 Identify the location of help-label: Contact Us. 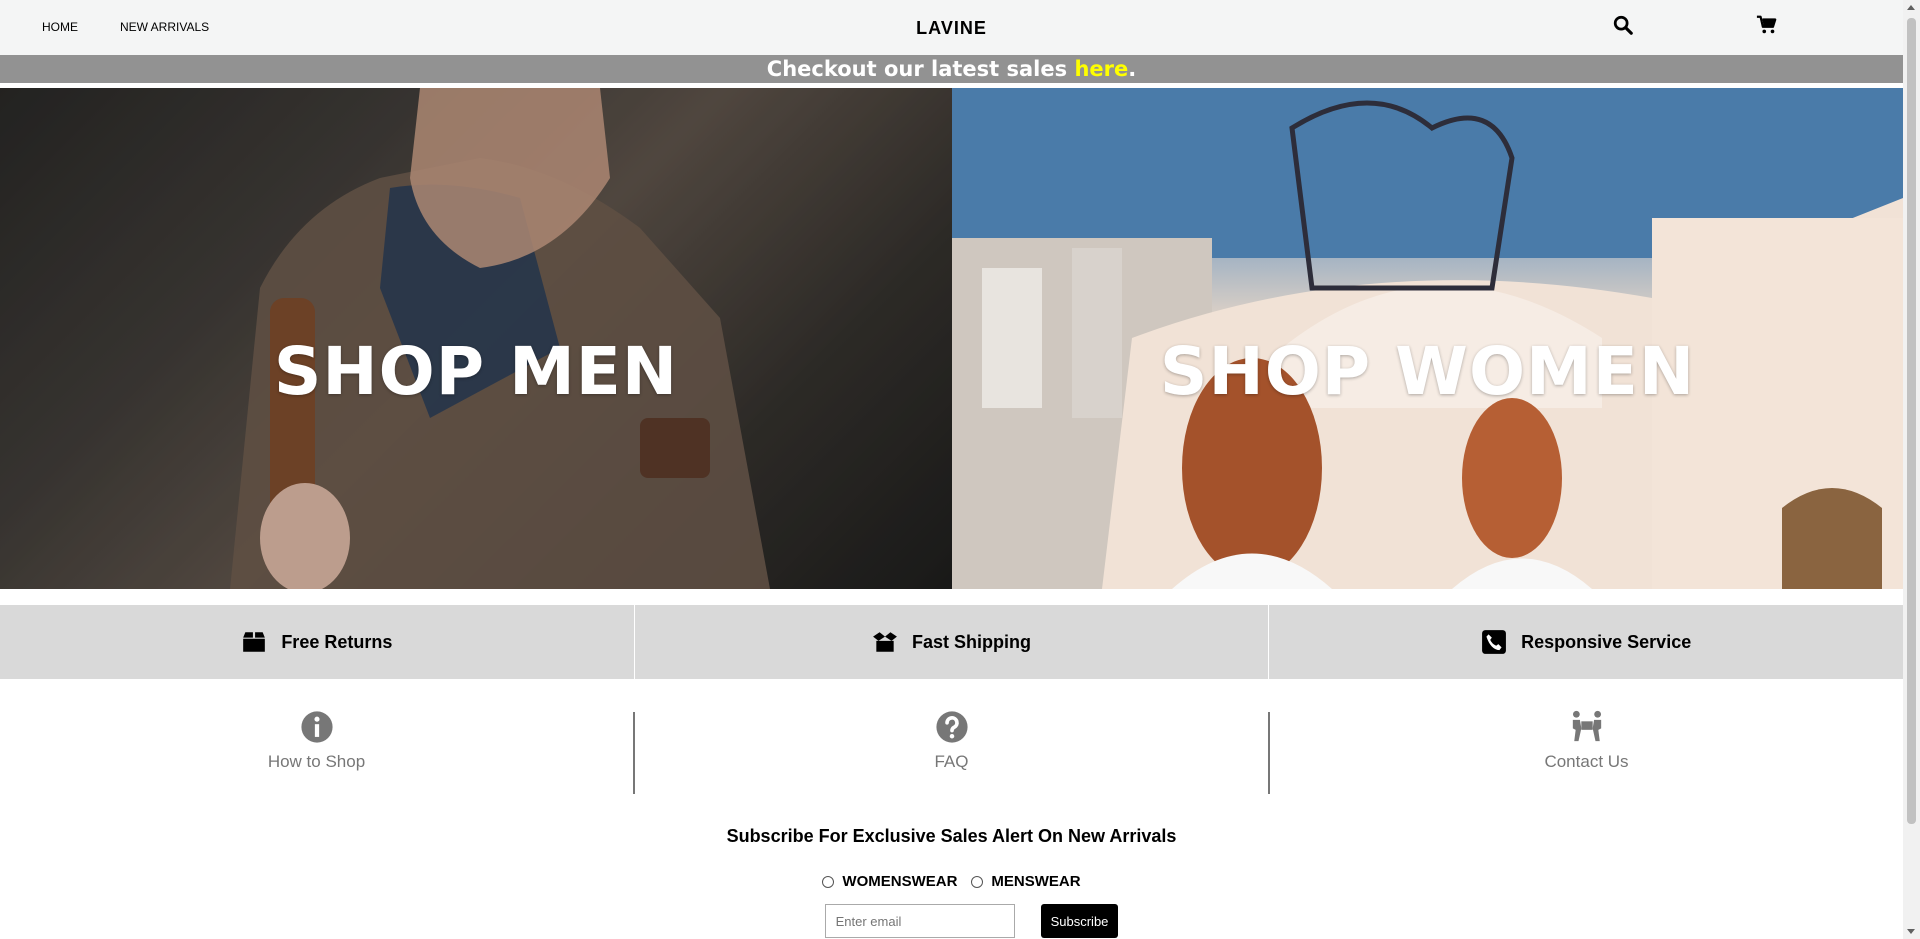
(1586, 762).